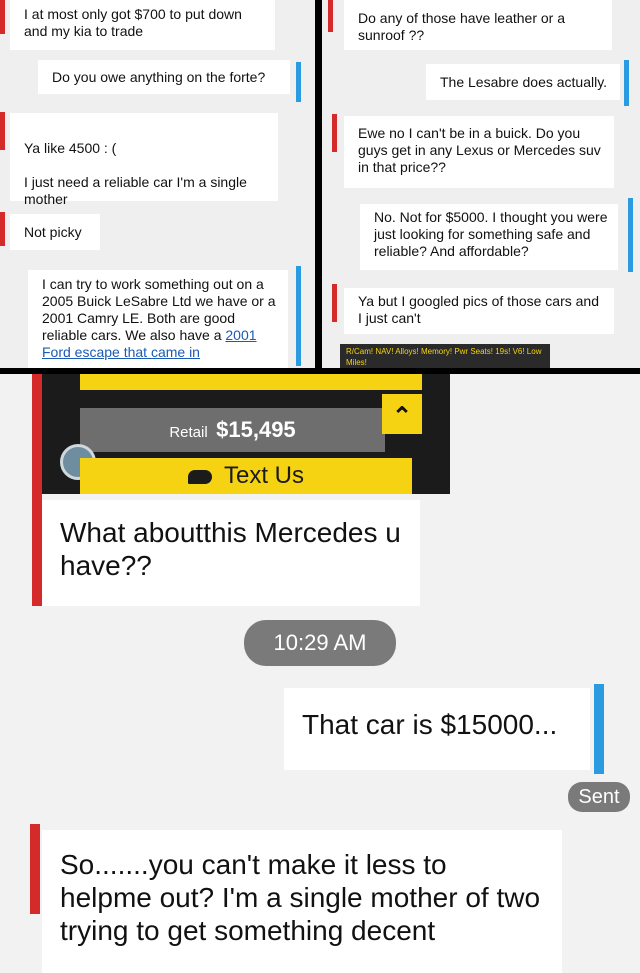  I want to click on message-bubble-incoming: What aboutthis Mercedes u have??, so click(231, 553).